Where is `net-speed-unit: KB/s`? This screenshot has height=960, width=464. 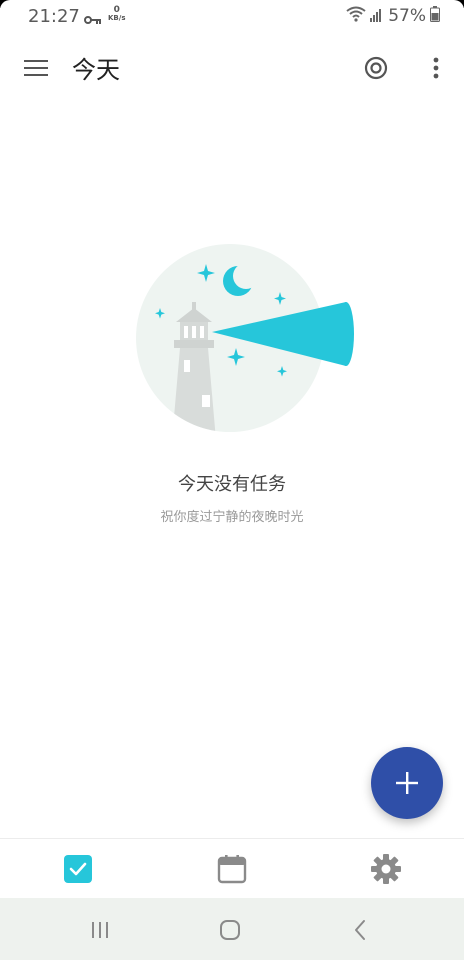 net-speed-unit: KB/s is located at coordinates (117, 18).